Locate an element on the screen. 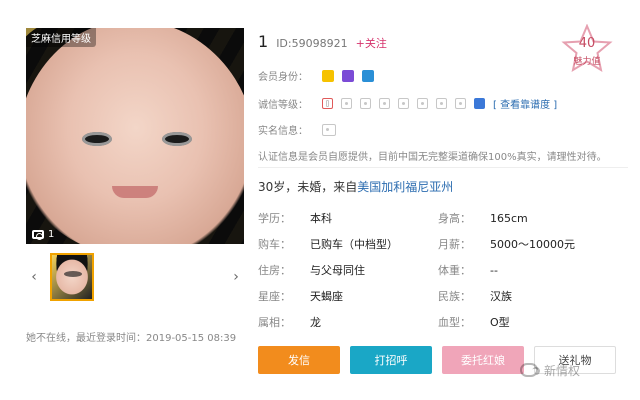  credit-label: 诚信等级： is located at coordinates (283, 105).